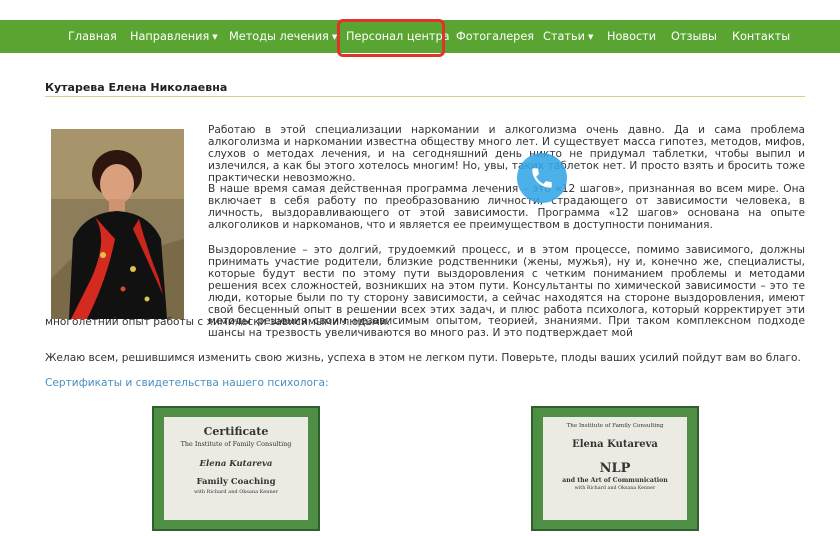 Image resolution: width=840 pixels, height=536 pixels. I want to click on nav-item-reviews: Отзывы, so click(694, 36).